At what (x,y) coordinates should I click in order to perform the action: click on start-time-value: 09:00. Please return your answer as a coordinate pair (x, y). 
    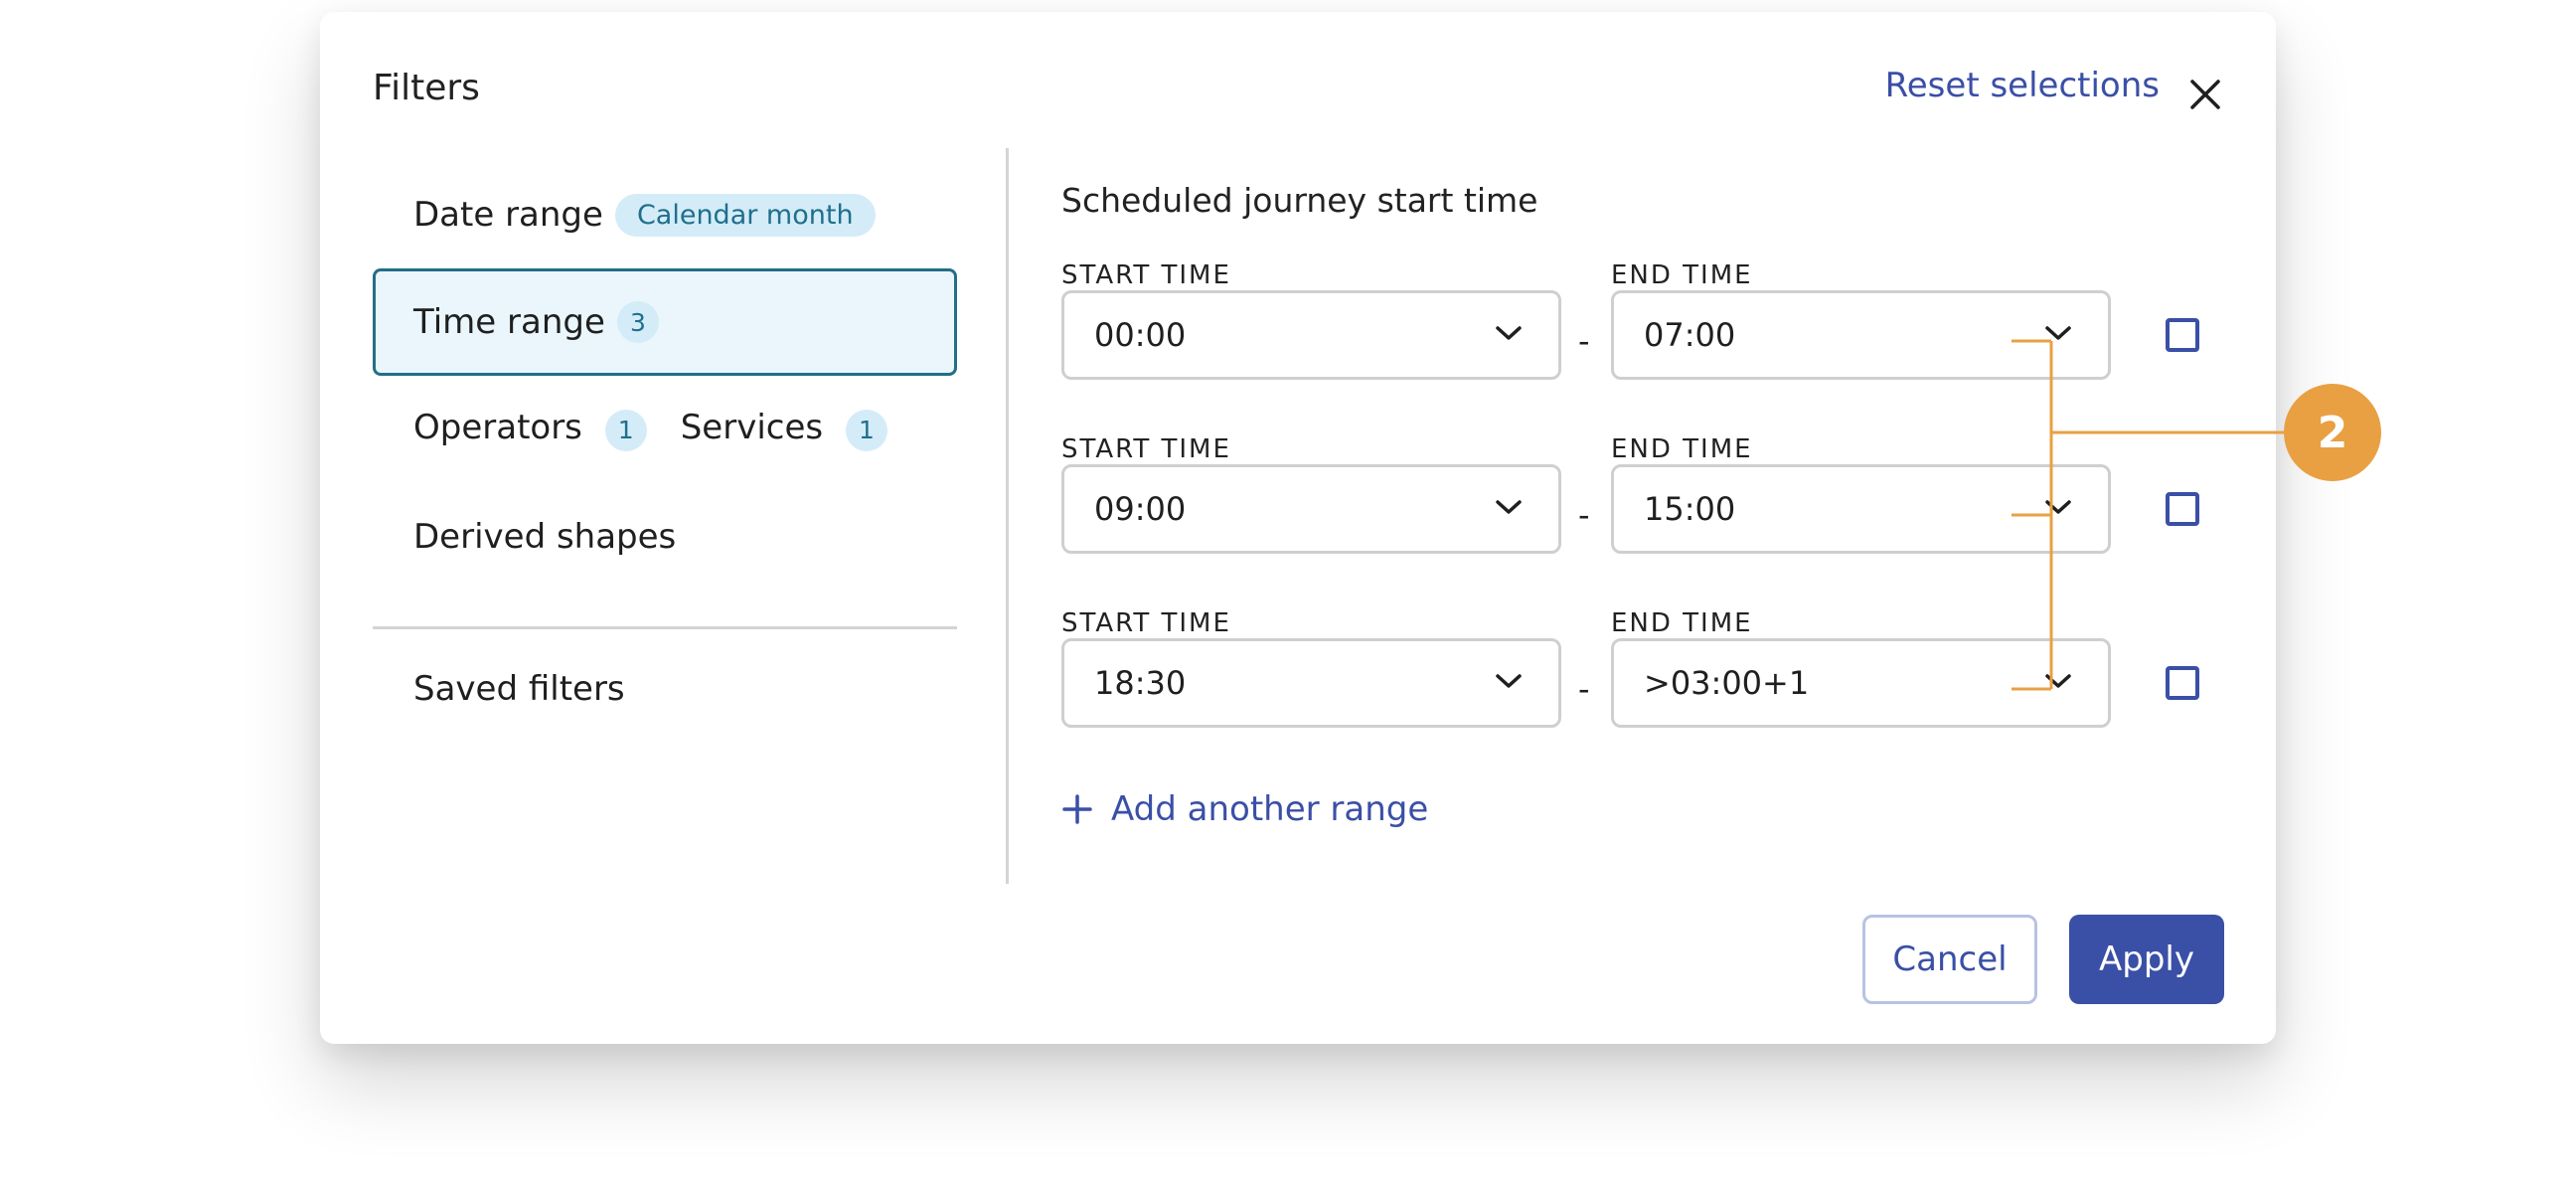
    Looking at the image, I should click on (1140, 509).